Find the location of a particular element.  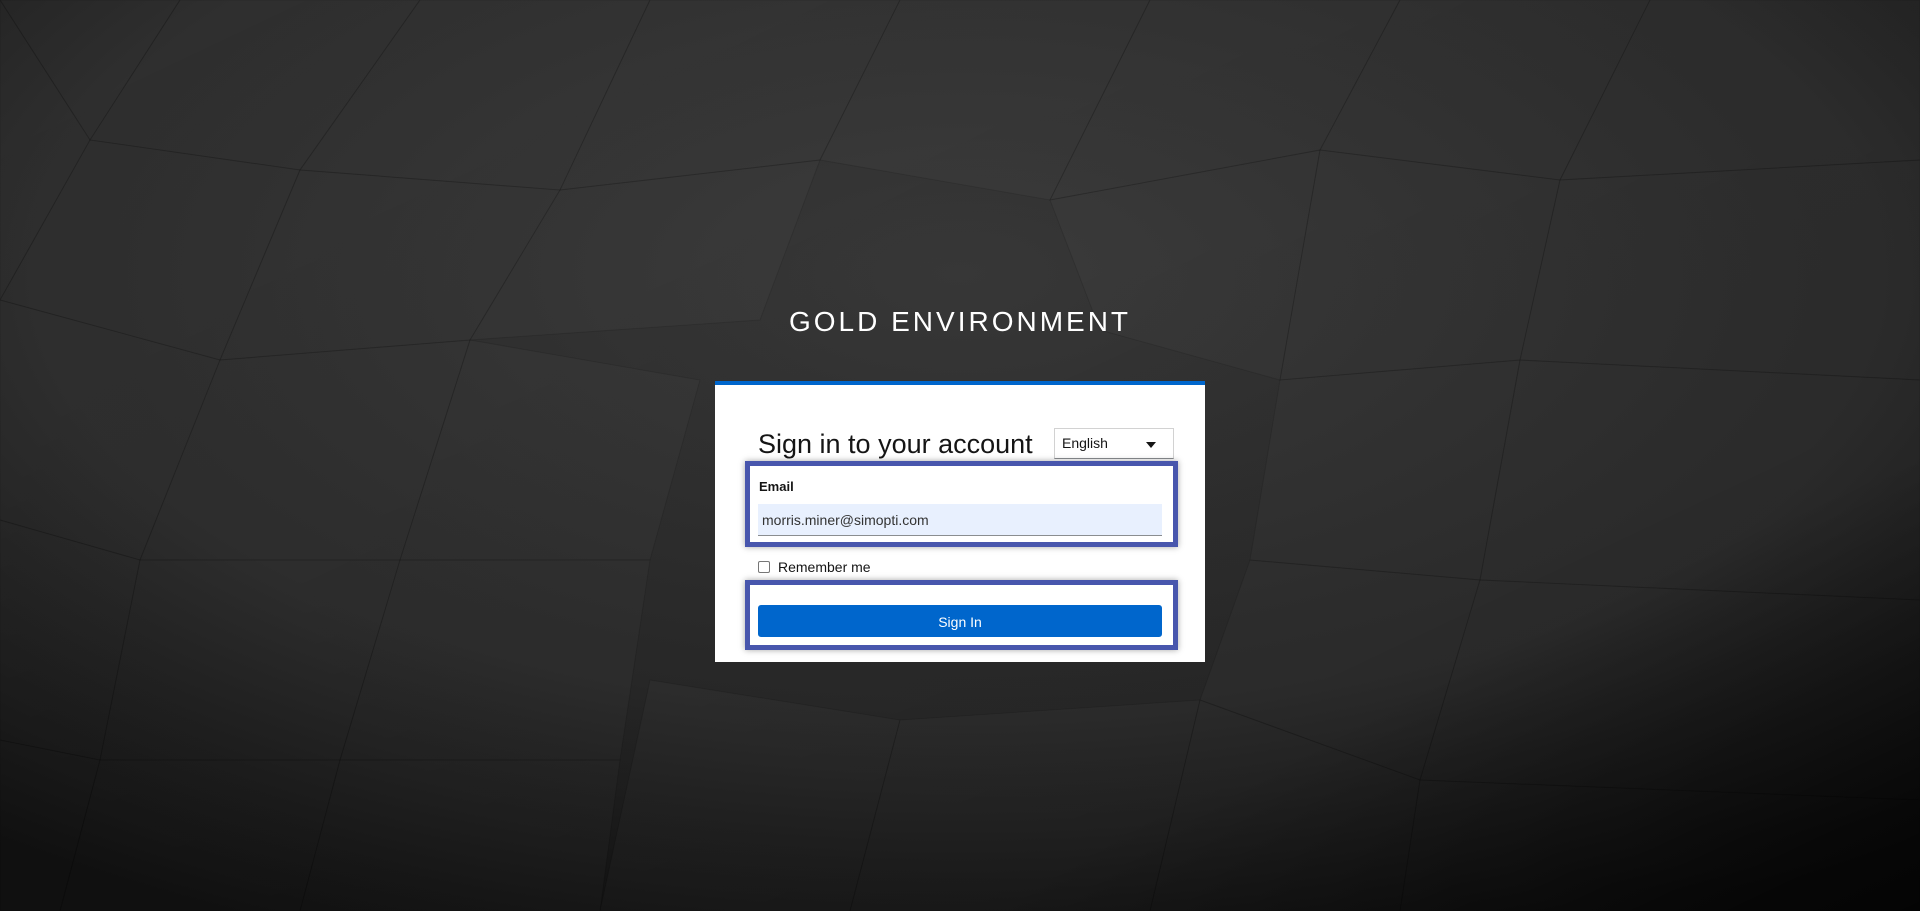

remember-me: Remember me is located at coordinates (814, 567).